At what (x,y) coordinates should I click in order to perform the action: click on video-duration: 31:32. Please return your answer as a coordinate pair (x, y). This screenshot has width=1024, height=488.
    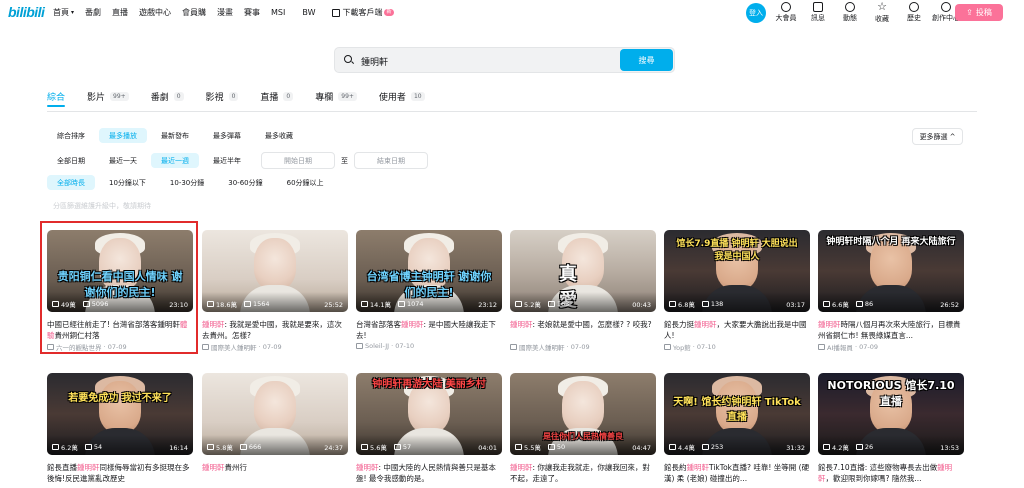
    Looking at the image, I should click on (795, 448).